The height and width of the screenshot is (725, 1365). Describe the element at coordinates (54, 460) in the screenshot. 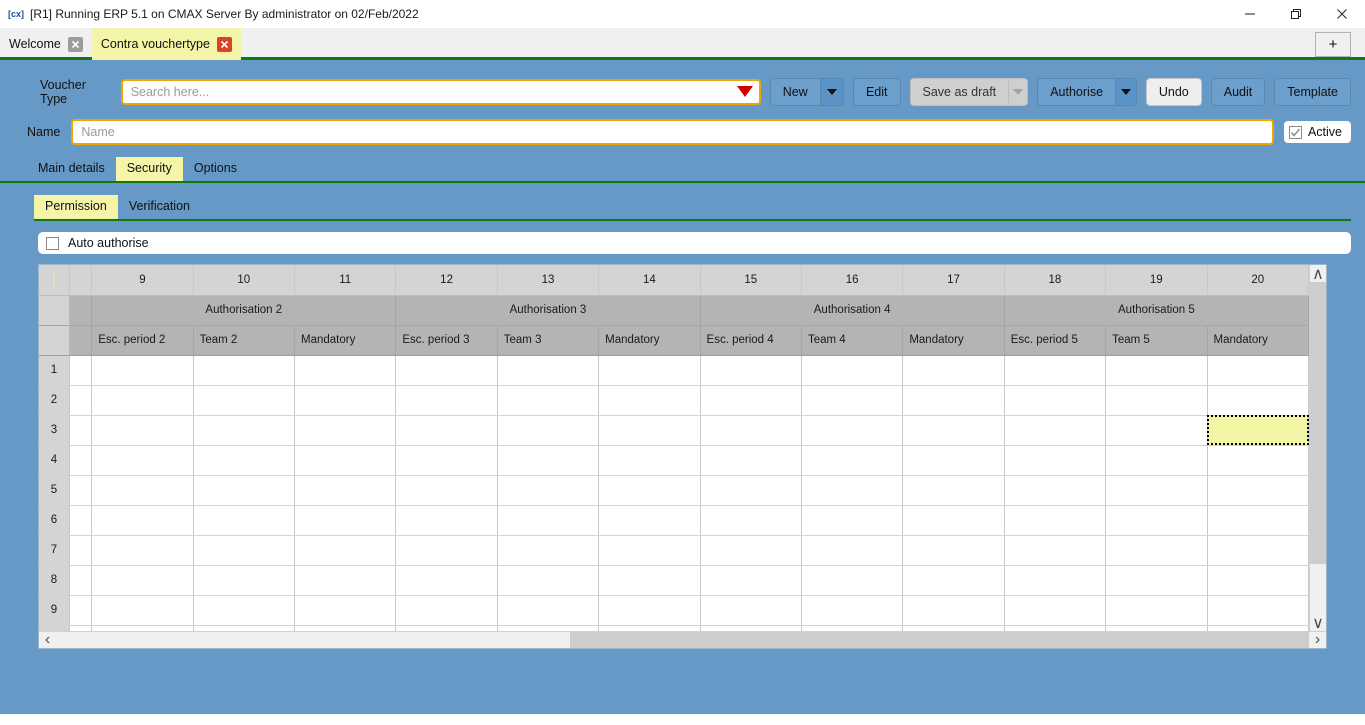

I see `row-number-cell: 4` at that location.